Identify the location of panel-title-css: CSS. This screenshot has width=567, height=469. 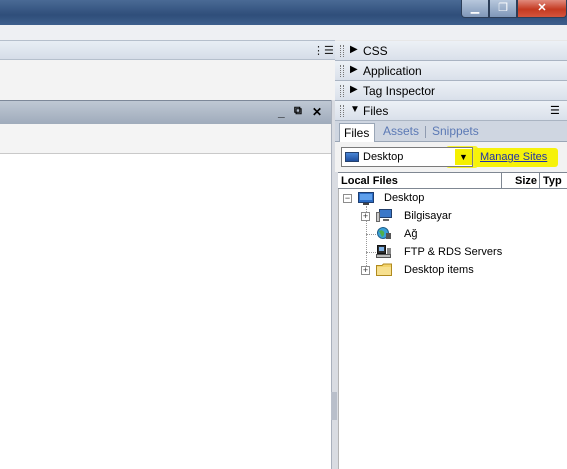
(375, 51).